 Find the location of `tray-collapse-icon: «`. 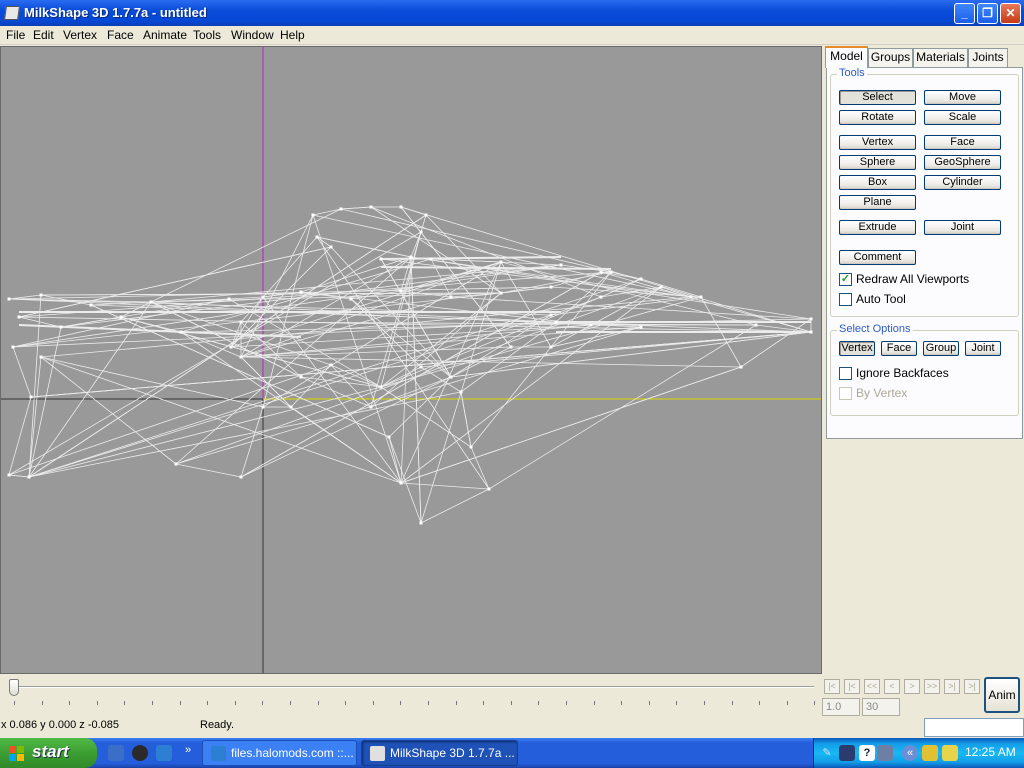

tray-collapse-icon: « is located at coordinates (910, 753).